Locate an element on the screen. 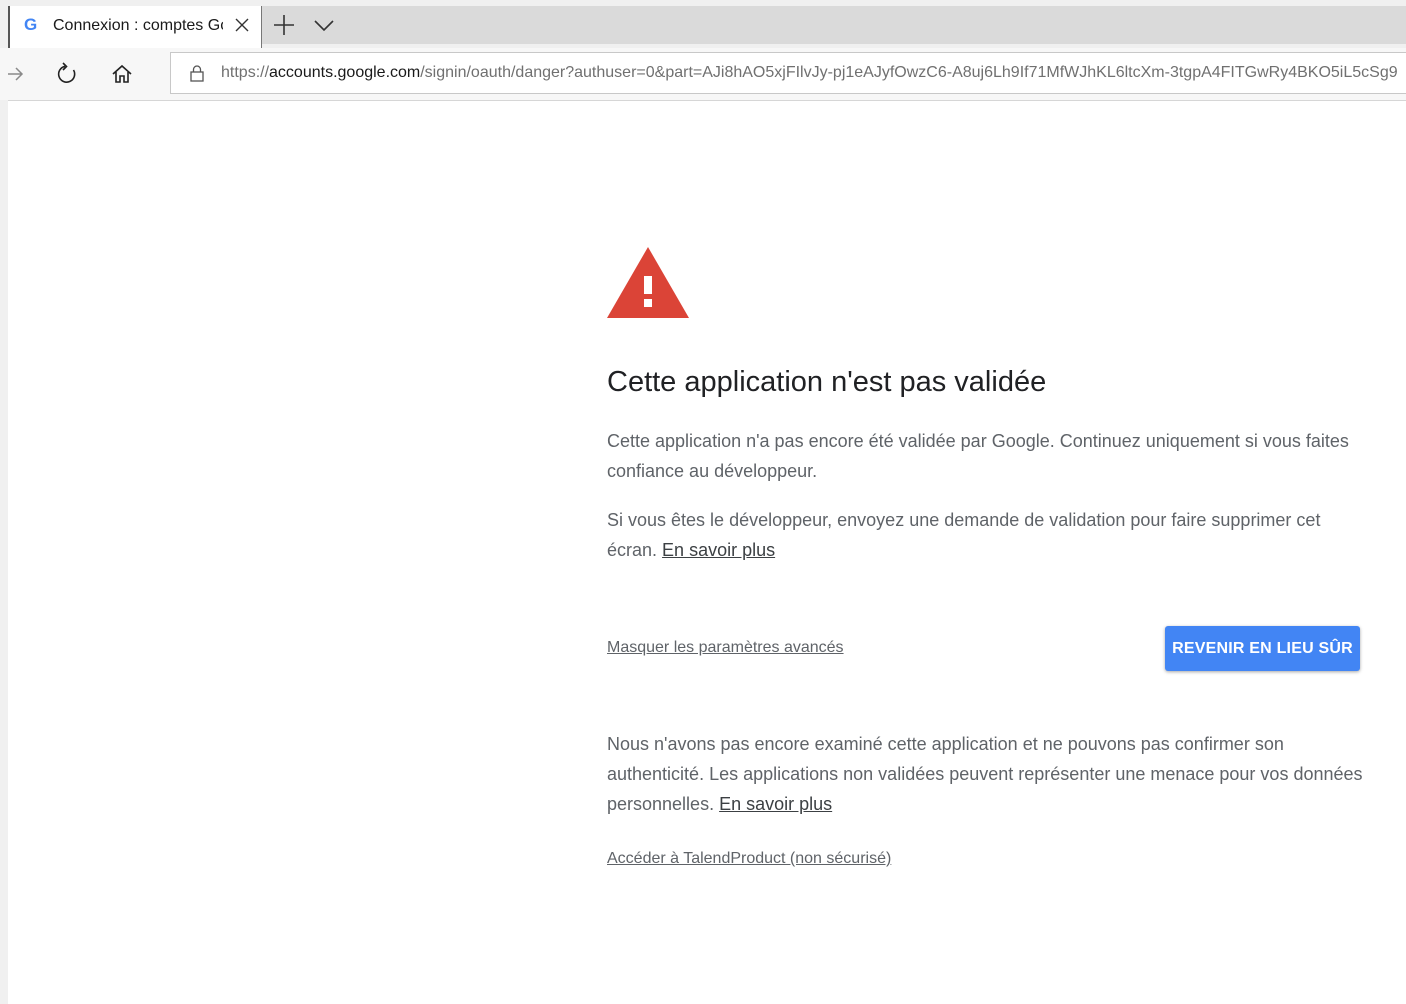 The image size is (1406, 1004). hide-advanced-link: Masquer les paramètres avancés is located at coordinates (725, 648).